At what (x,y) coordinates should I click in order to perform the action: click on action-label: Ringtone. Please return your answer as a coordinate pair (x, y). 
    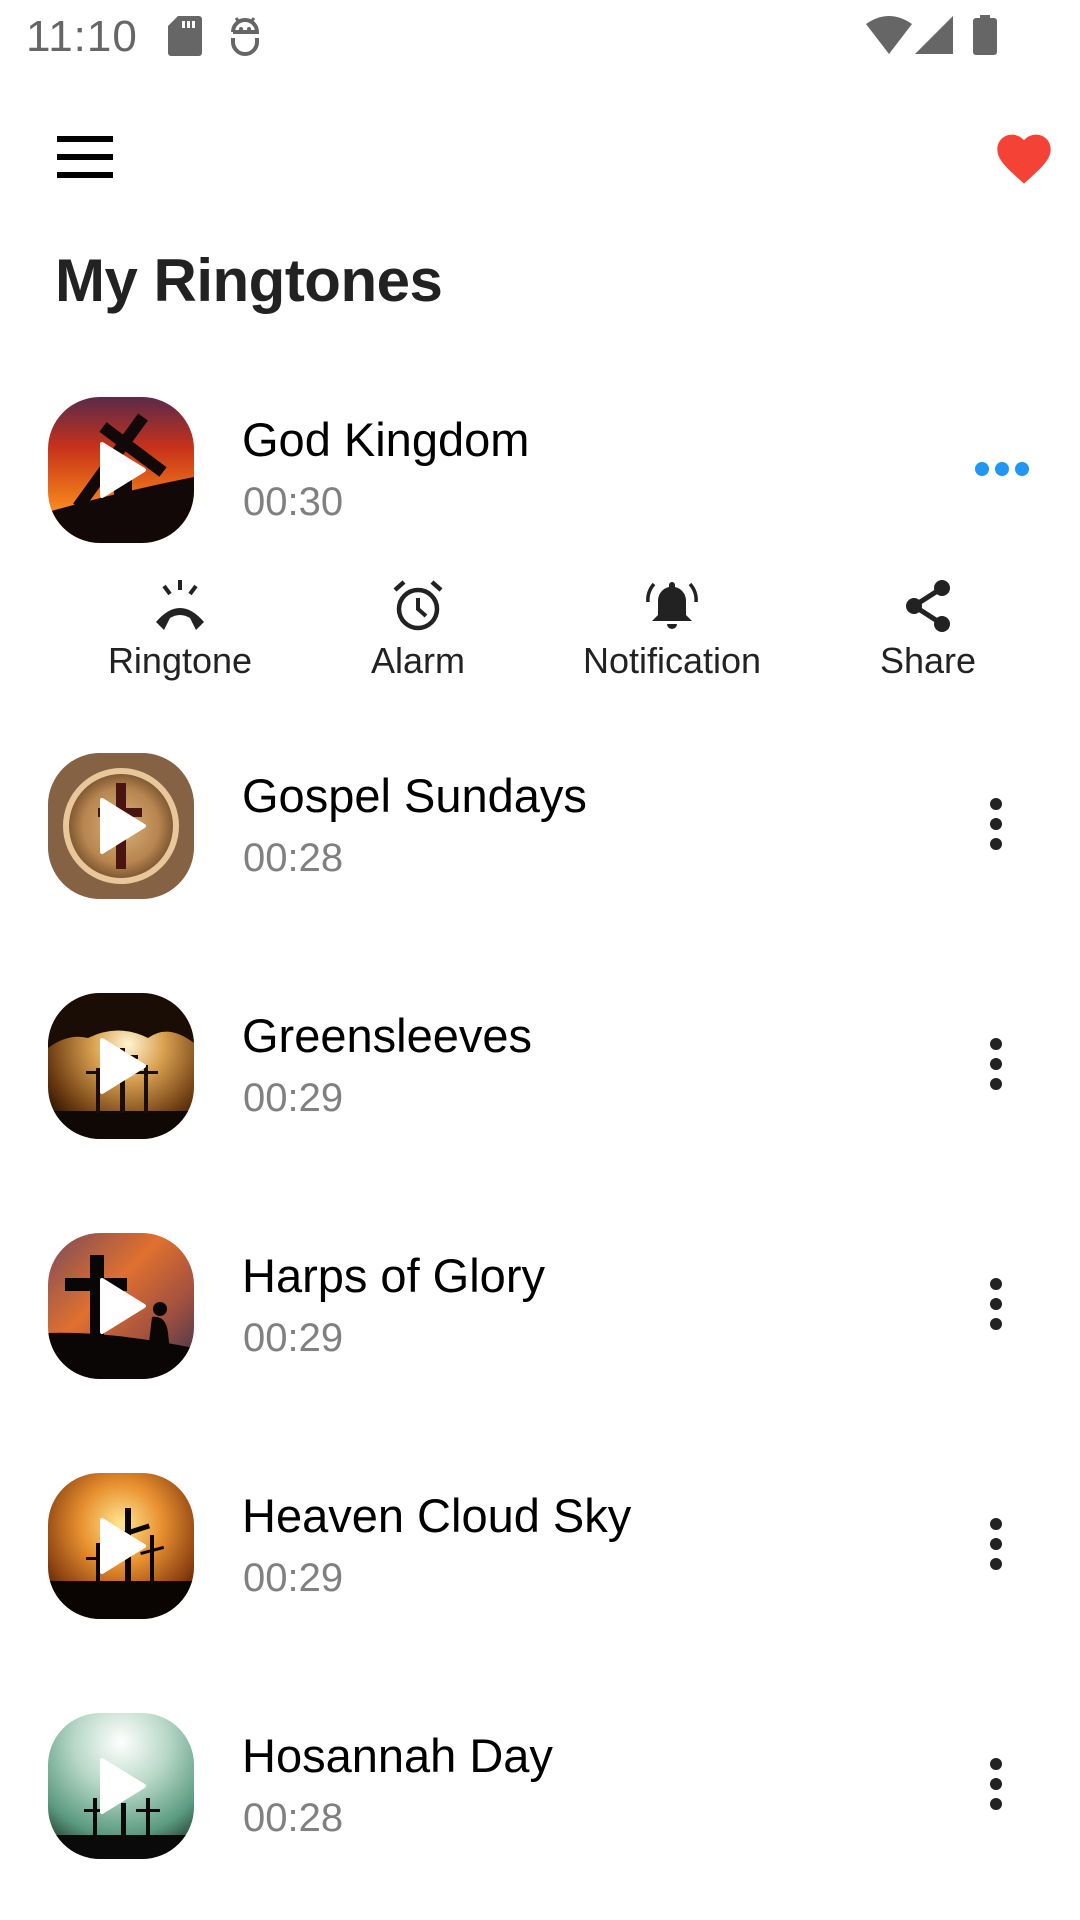
    Looking at the image, I should click on (180, 660).